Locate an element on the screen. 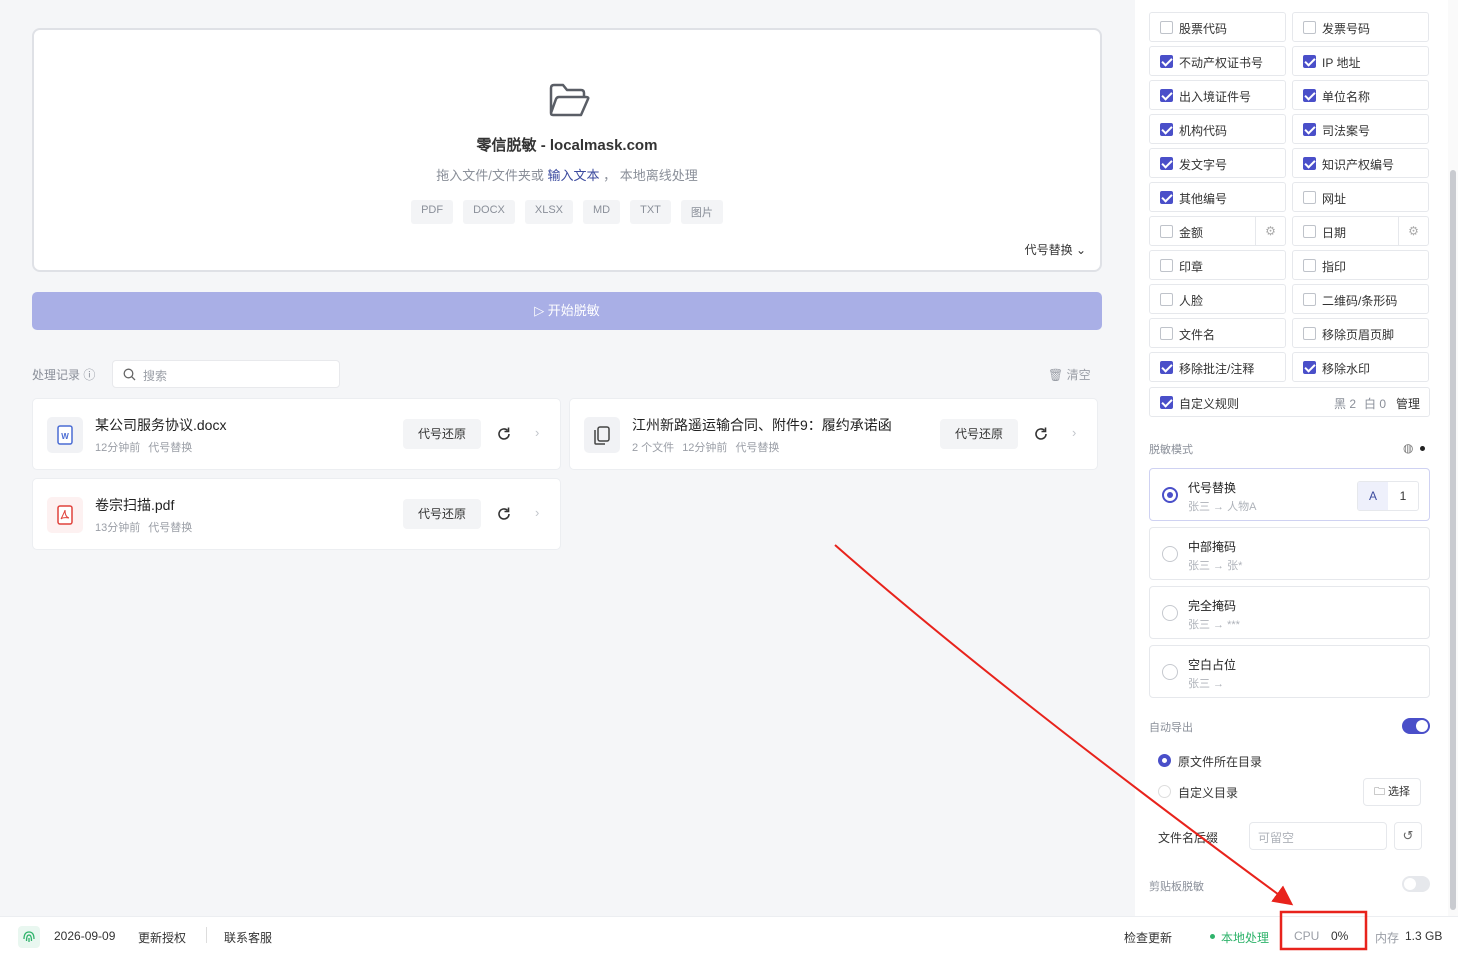 This screenshot has width=1458, height=953. rule-checkbox-item: 发票号码 is located at coordinates (1360, 27).